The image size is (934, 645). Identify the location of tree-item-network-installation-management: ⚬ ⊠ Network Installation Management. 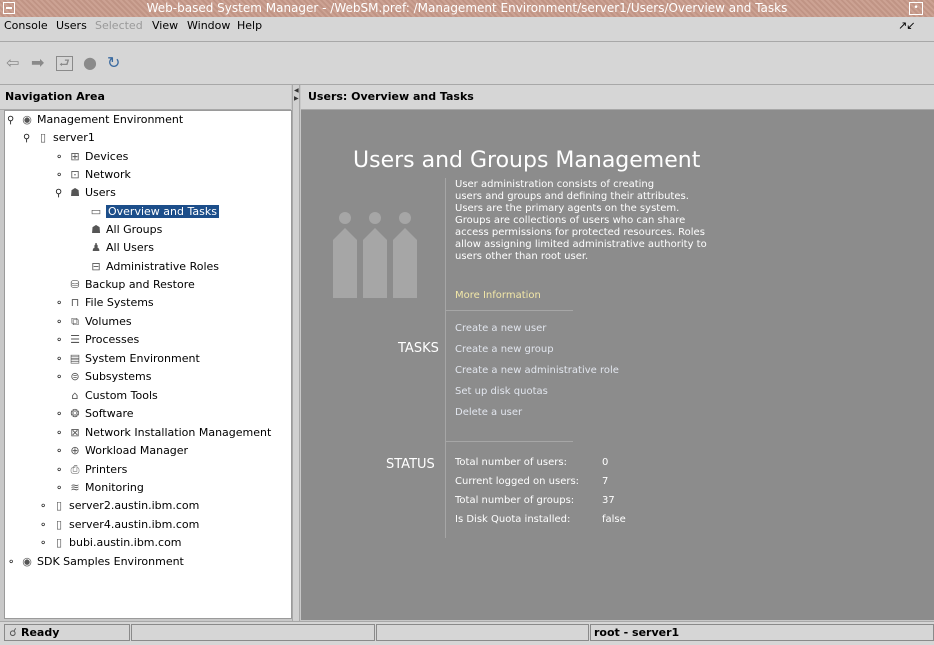
(163, 433).